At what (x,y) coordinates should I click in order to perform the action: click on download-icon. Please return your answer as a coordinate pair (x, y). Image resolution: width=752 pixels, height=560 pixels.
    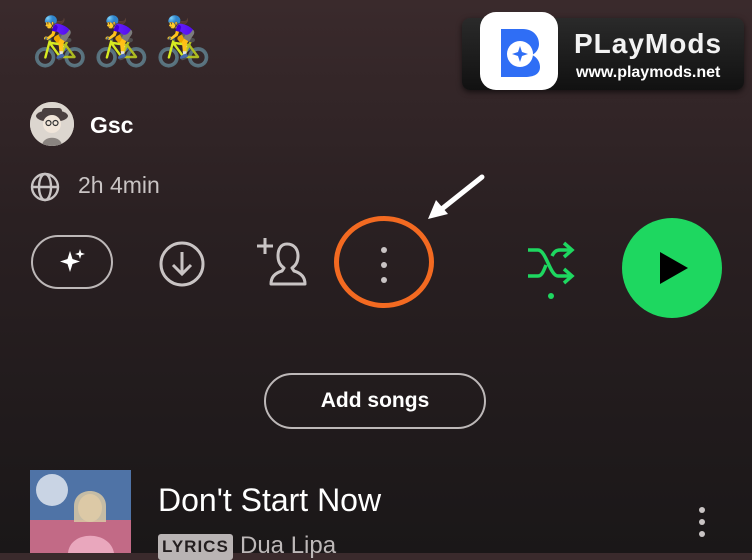
    Looking at the image, I should click on (182, 264).